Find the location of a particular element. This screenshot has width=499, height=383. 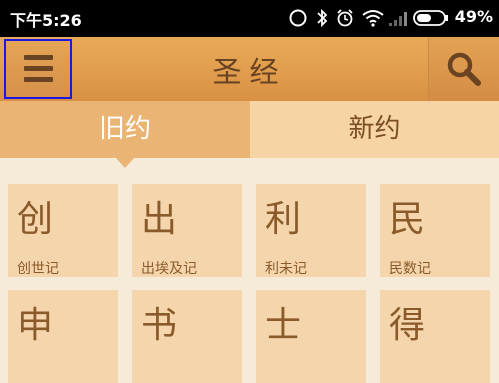

battery-icon is located at coordinates (430, 18).